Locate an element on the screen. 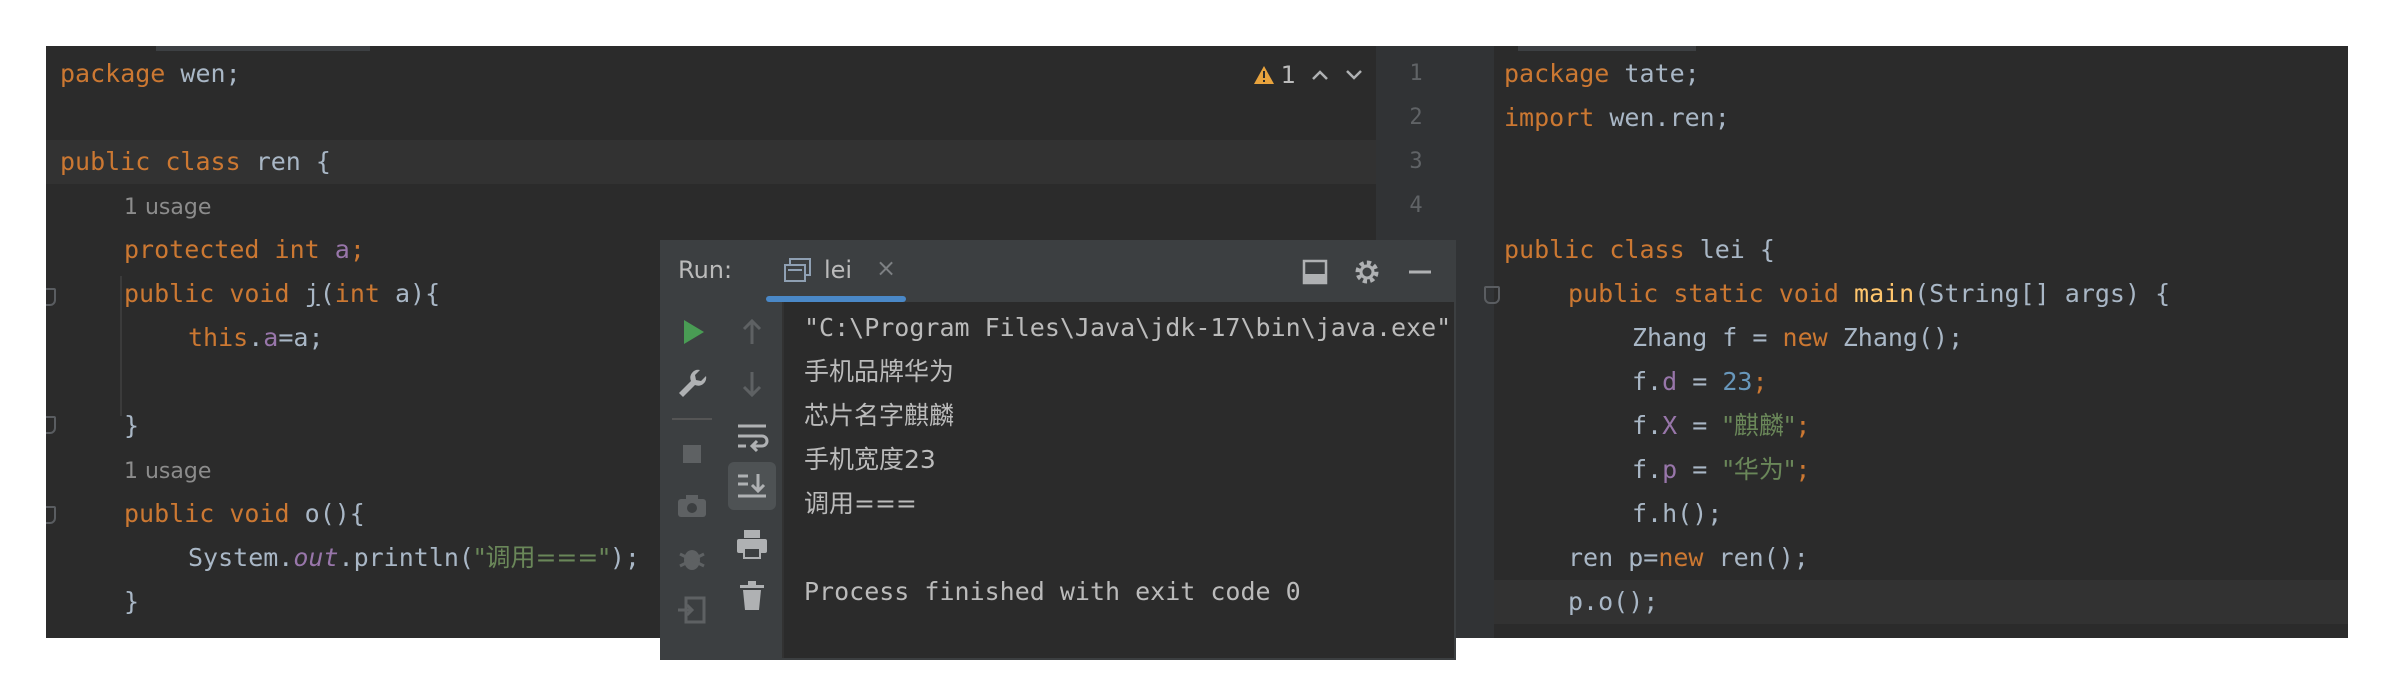 Image resolution: width=2394 pixels, height=684 pixels. run-toolbar-secondary is located at coordinates (753, 480).